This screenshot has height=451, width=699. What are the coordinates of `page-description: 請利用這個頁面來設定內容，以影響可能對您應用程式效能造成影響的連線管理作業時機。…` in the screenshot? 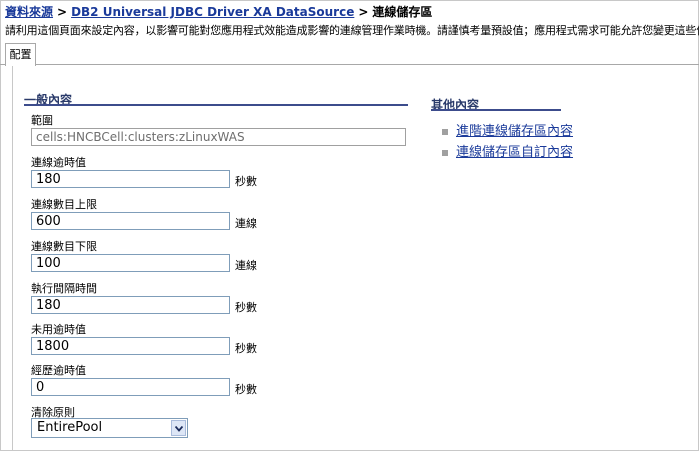 It's located at (352, 30).